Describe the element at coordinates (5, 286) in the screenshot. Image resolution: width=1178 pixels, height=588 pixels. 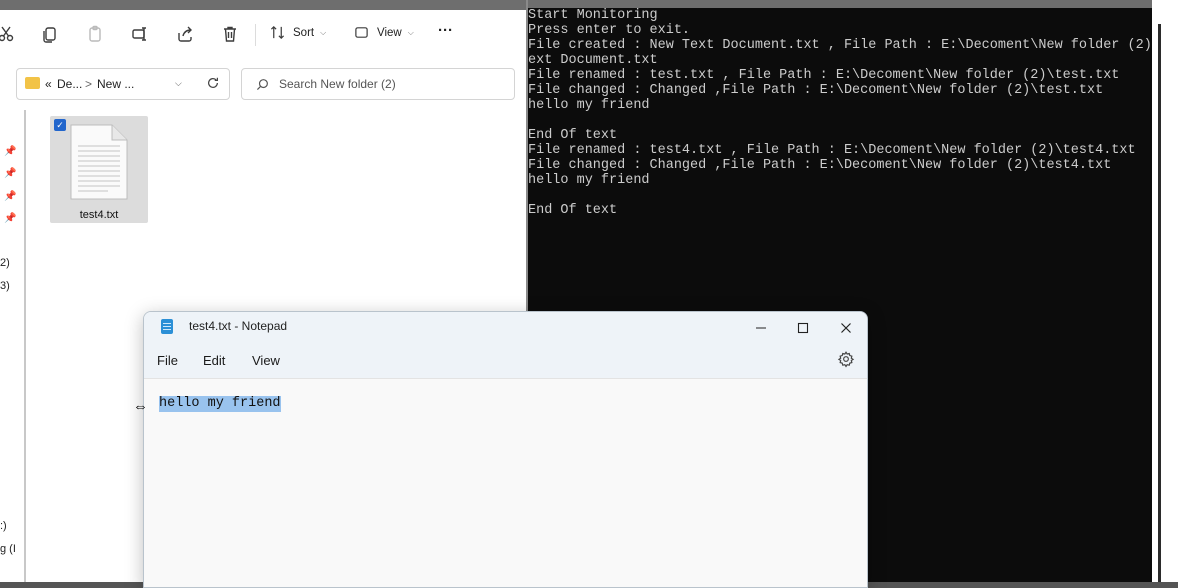
I see `nav-item-fragment: 3)` at that location.